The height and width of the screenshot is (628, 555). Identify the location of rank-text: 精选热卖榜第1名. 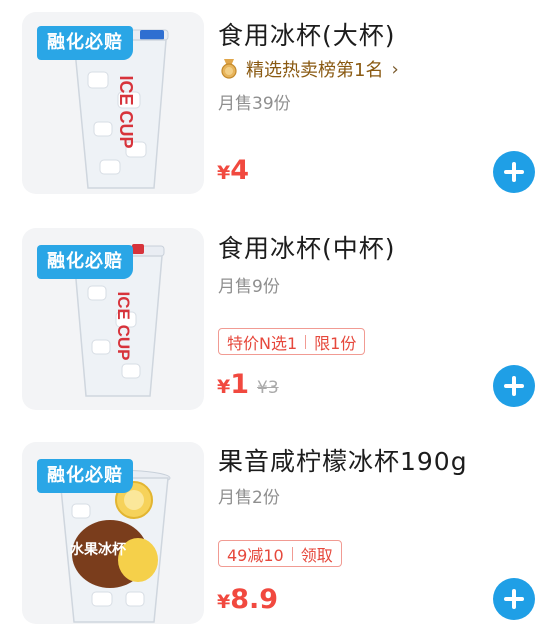
(315, 70).